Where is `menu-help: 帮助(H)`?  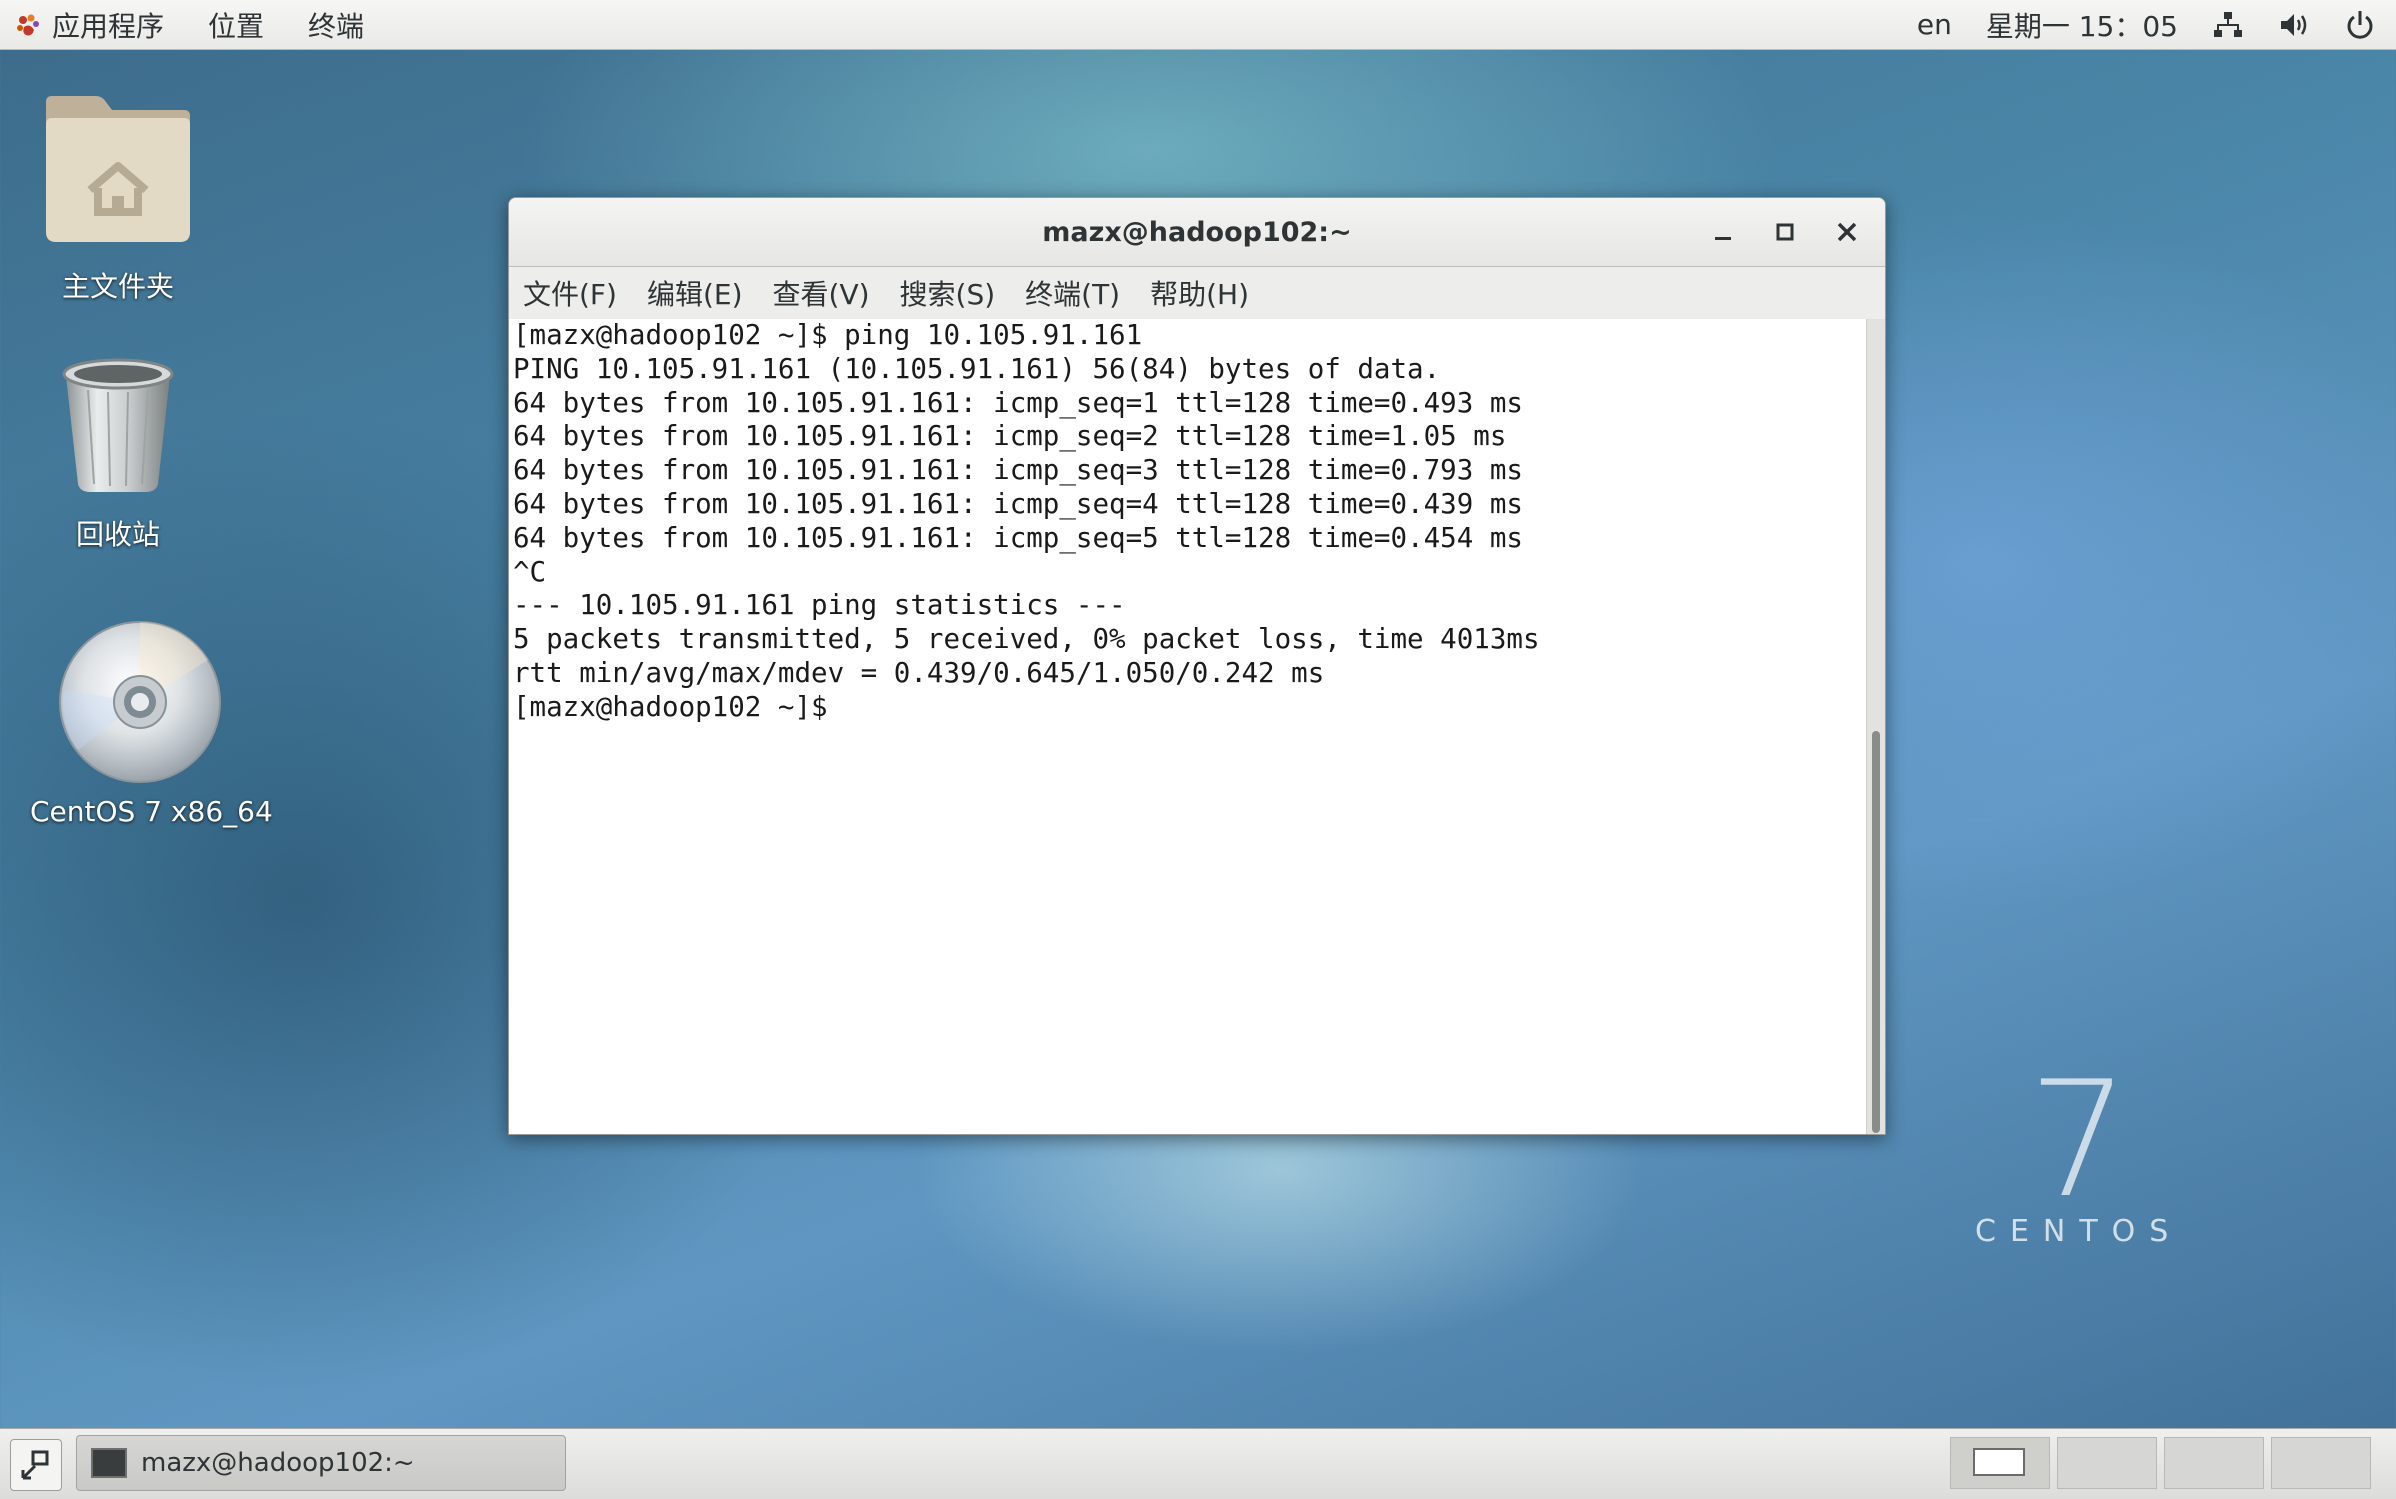 menu-help: 帮助(H) is located at coordinates (1199, 293).